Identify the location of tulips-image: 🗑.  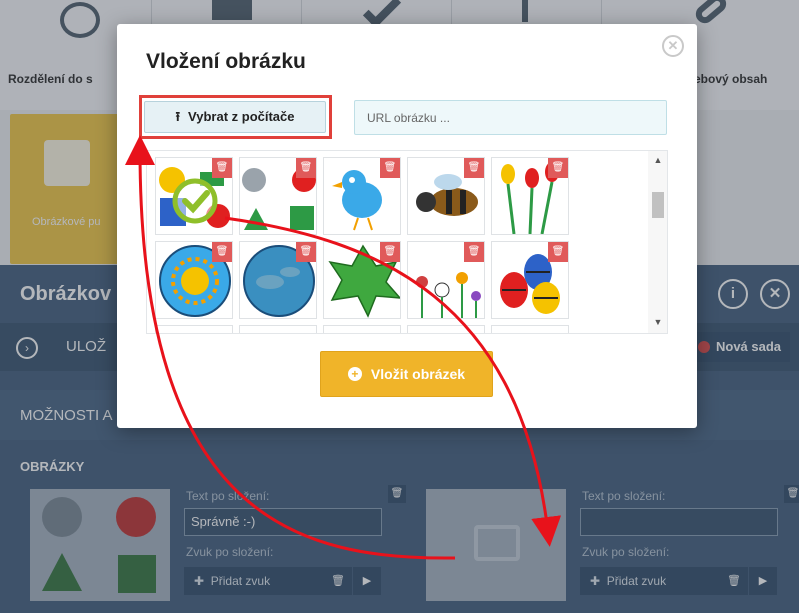
(530, 196).